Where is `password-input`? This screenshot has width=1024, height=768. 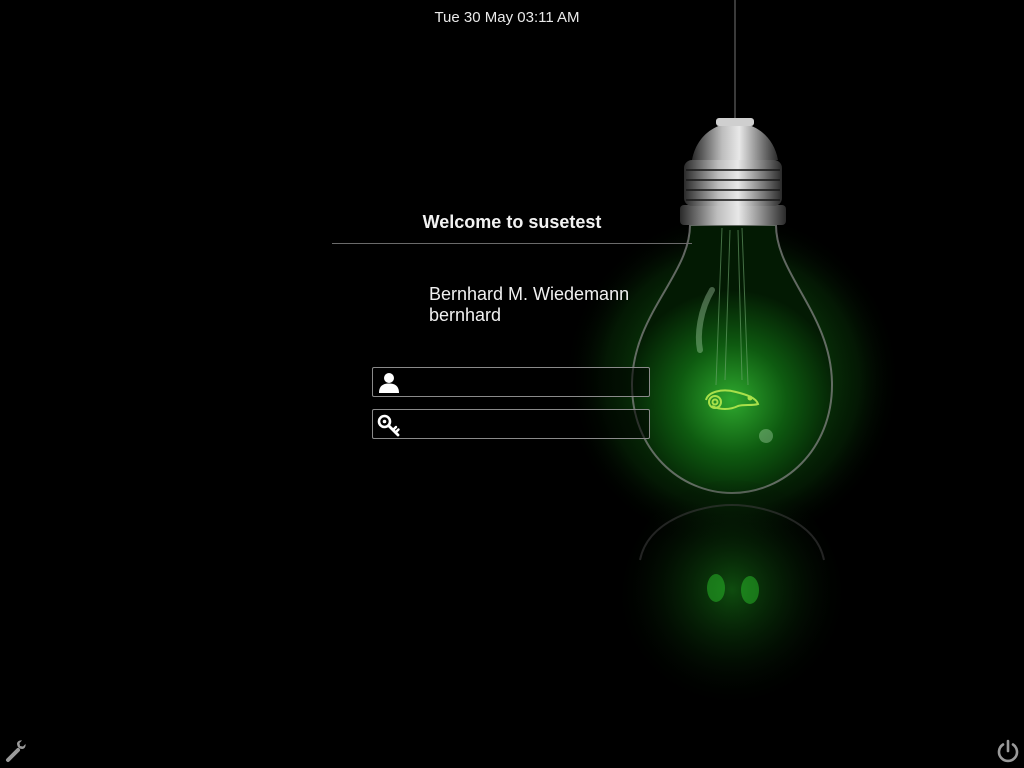 password-input is located at coordinates (527, 425).